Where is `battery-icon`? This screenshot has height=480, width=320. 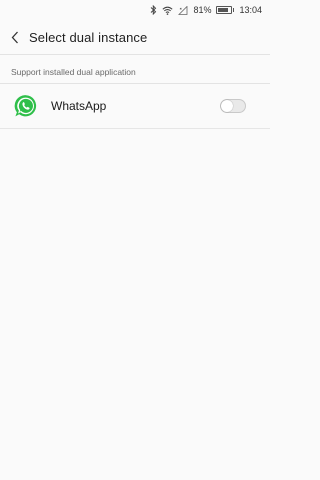
battery-icon is located at coordinates (225, 10).